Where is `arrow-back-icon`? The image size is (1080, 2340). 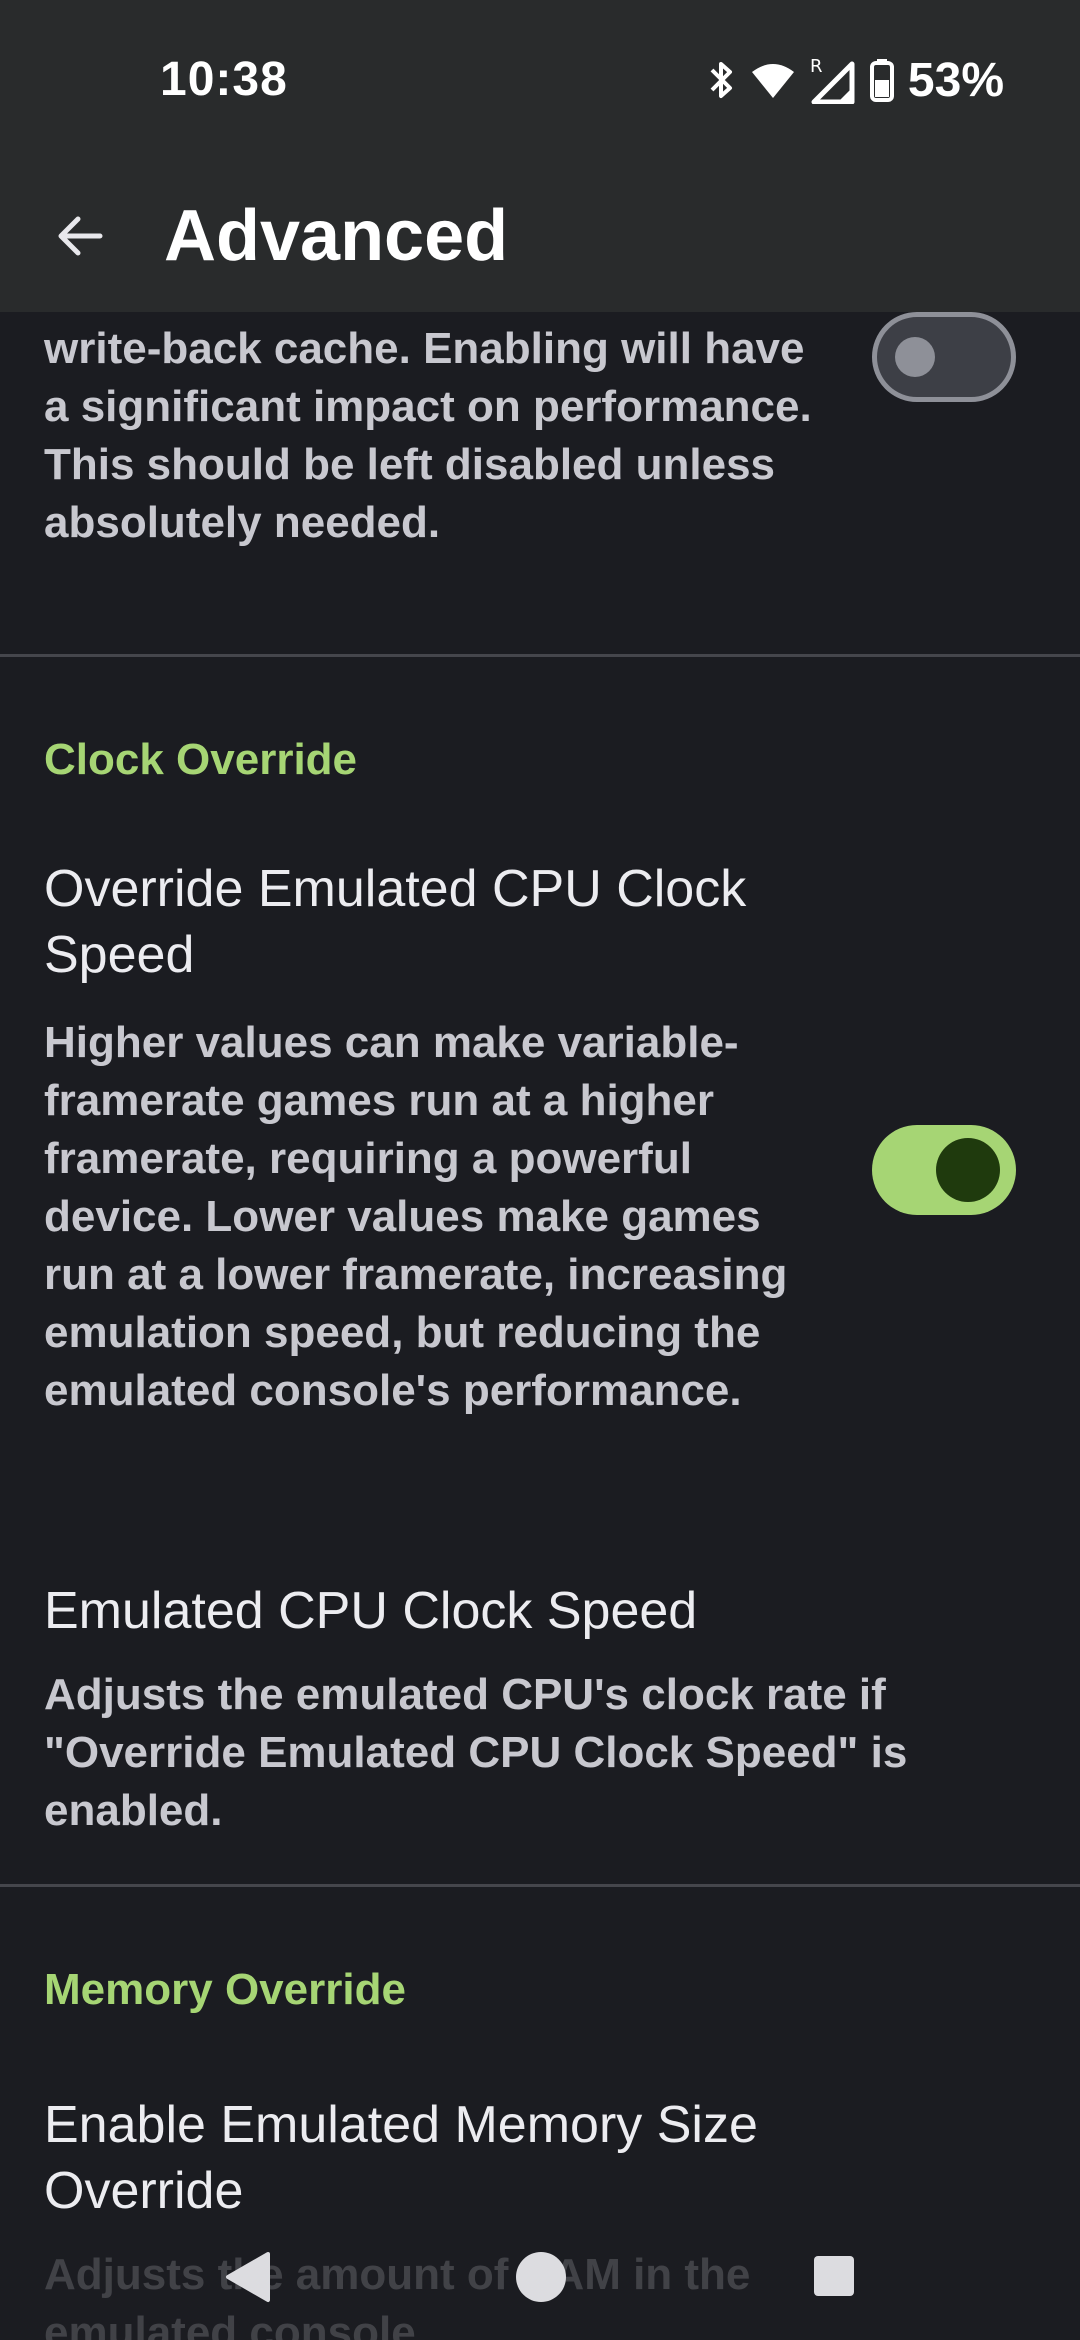
arrow-back-icon is located at coordinates (80, 236).